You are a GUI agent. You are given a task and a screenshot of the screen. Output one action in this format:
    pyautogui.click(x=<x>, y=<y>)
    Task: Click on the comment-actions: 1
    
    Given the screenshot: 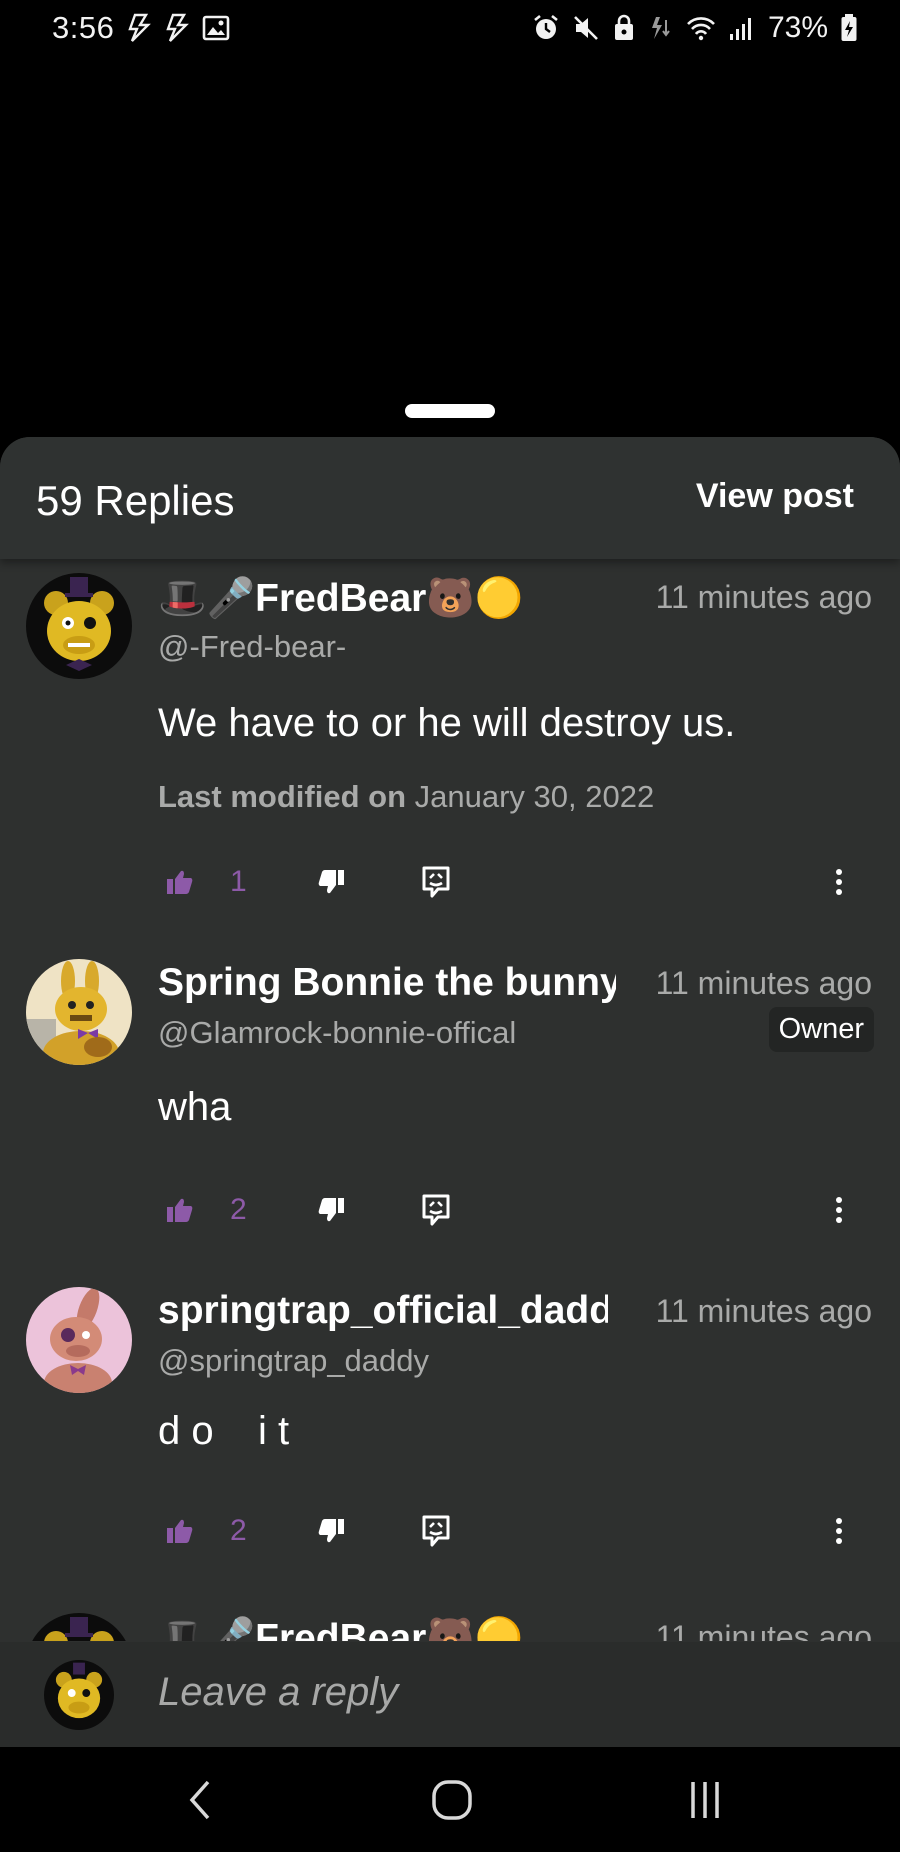 What is the action you would take?
    pyautogui.click(x=450, y=882)
    